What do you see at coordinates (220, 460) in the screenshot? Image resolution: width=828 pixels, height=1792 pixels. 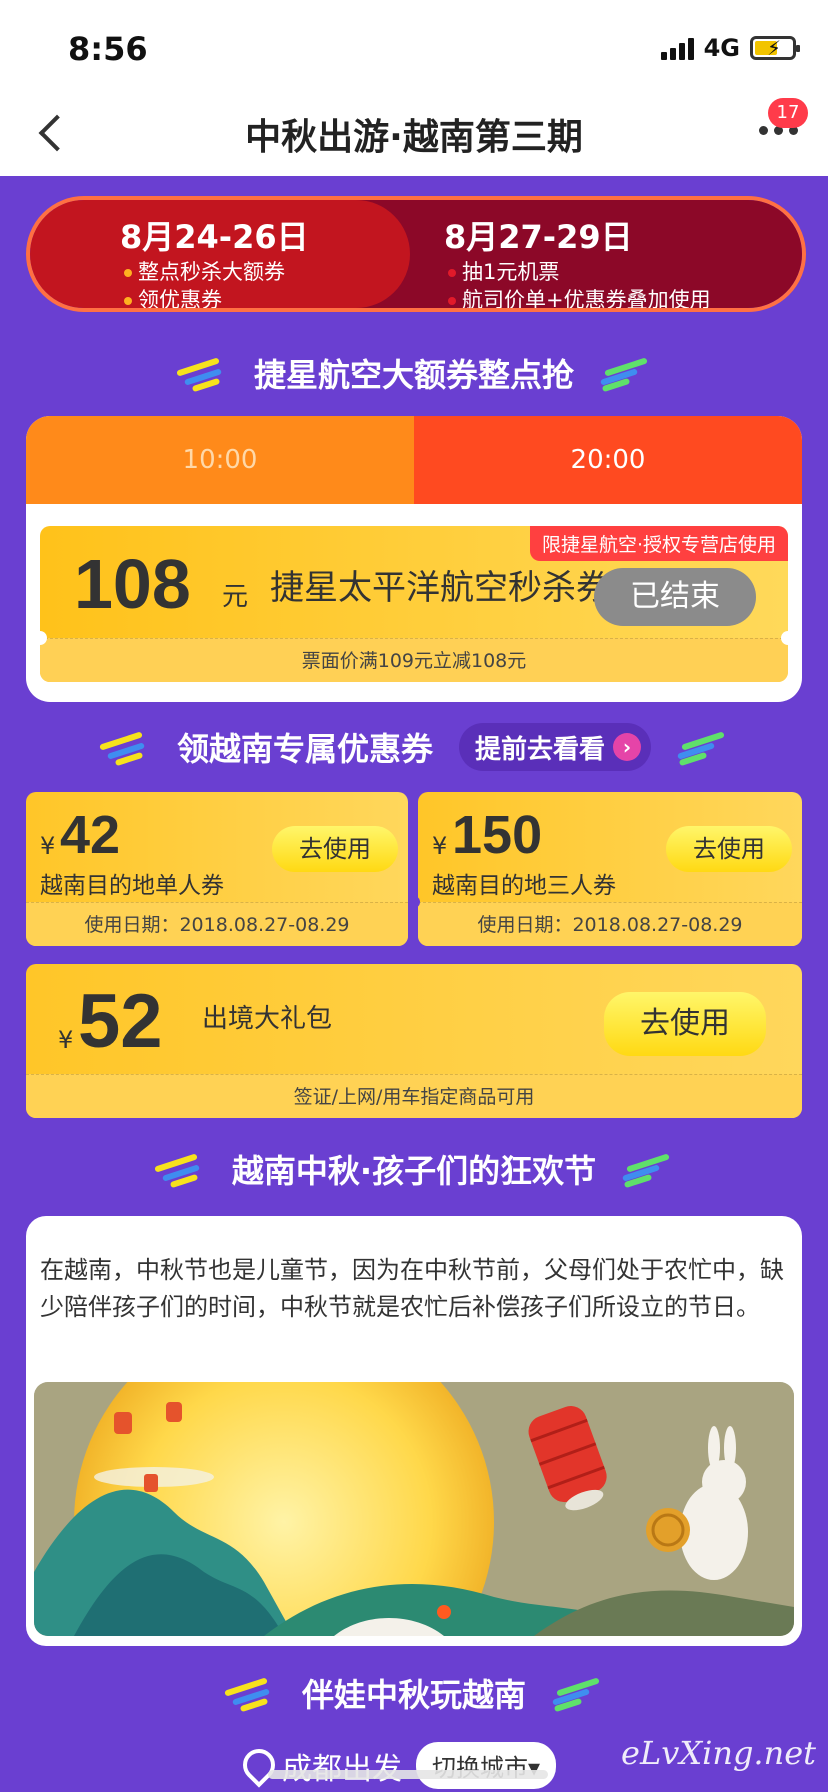 I see `tab-10-00: 10:00` at bounding box center [220, 460].